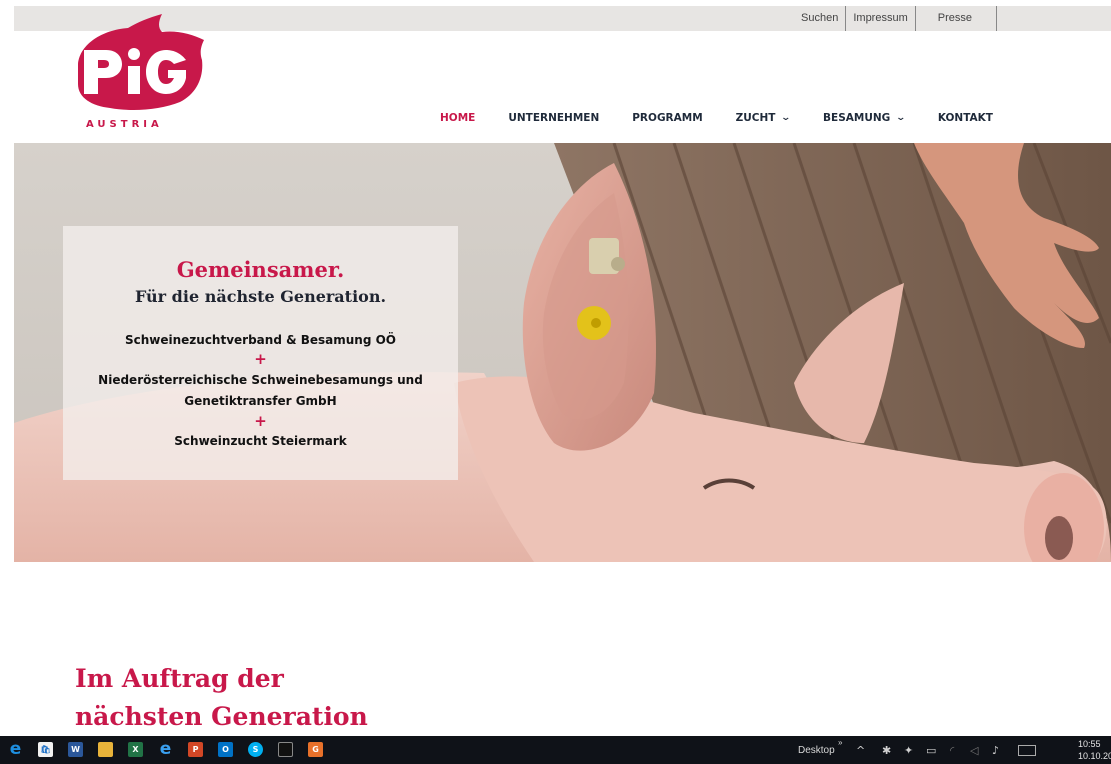 This screenshot has height=764, width=1111. I want to click on utility-links: Suchen Impressum Presse, so click(895, 18).